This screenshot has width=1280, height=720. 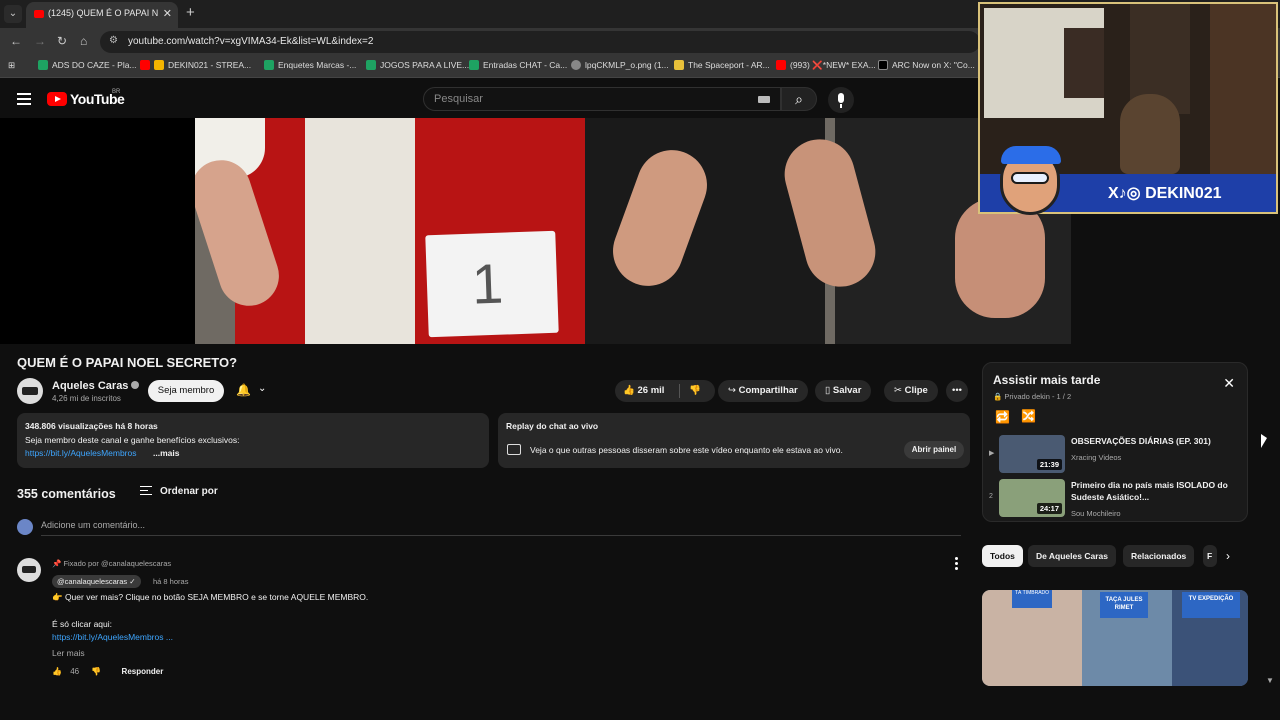 I want to click on video-title: QUEM É O PAPAI NOEL SECRETO?, so click(x=127, y=362).